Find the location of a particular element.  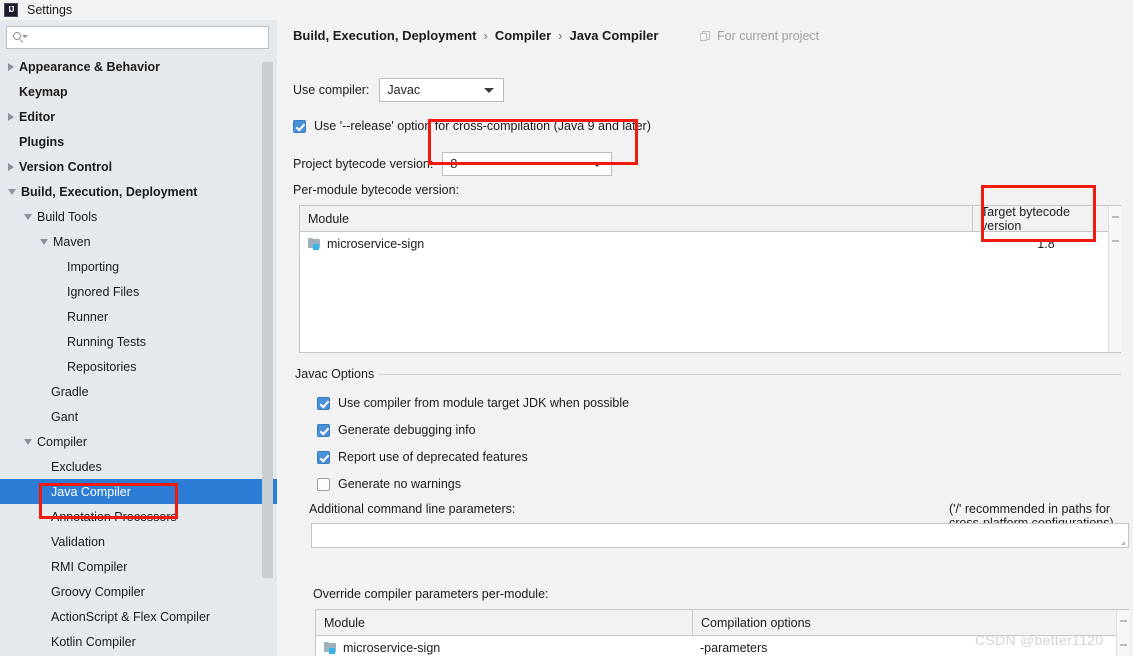

javac-option-row-3: Generate no warnings is located at coordinates (389, 484).